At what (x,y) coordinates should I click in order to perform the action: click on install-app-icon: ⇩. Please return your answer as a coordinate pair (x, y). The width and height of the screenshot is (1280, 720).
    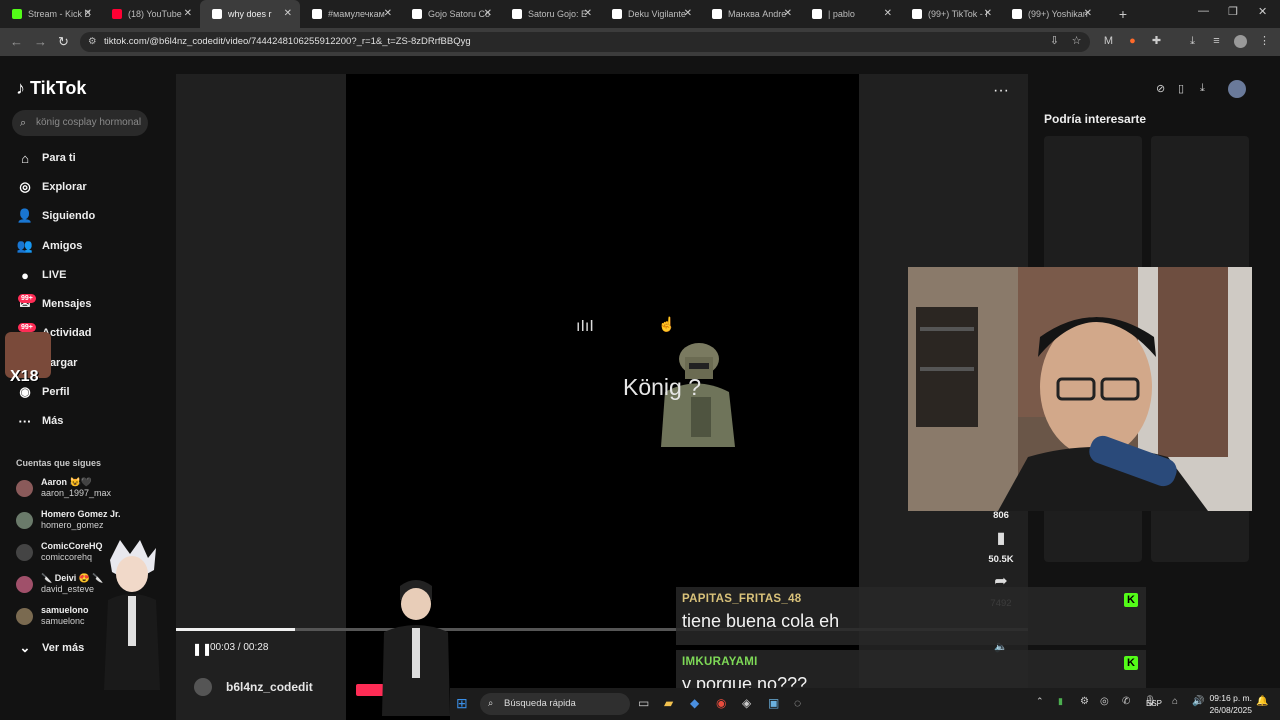
    Looking at the image, I should click on (1054, 41).